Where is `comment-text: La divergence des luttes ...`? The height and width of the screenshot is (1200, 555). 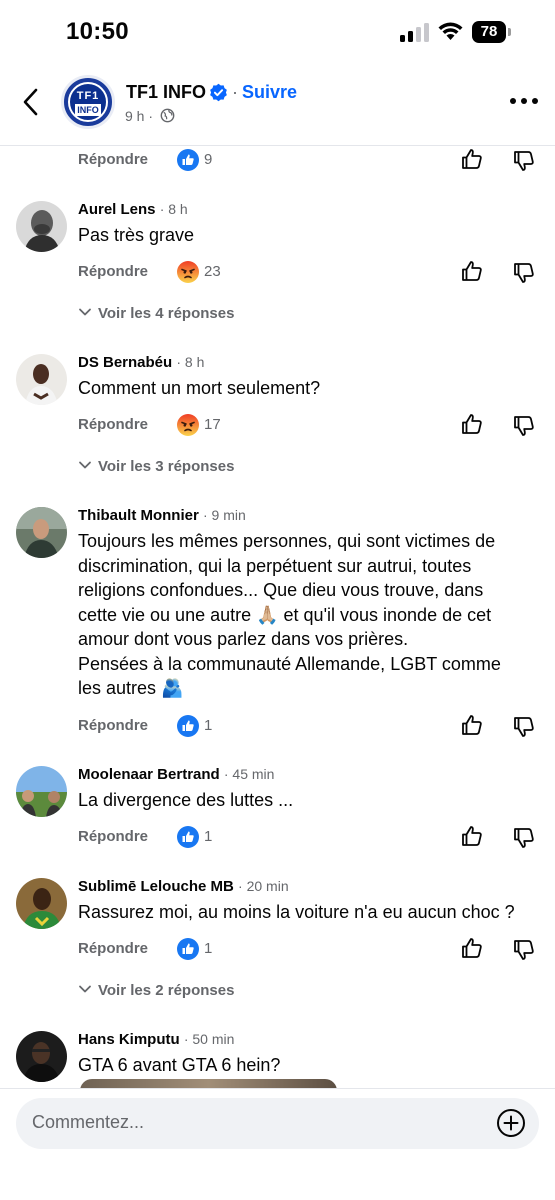 comment-text: La divergence des luttes ... is located at coordinates (186, 800).